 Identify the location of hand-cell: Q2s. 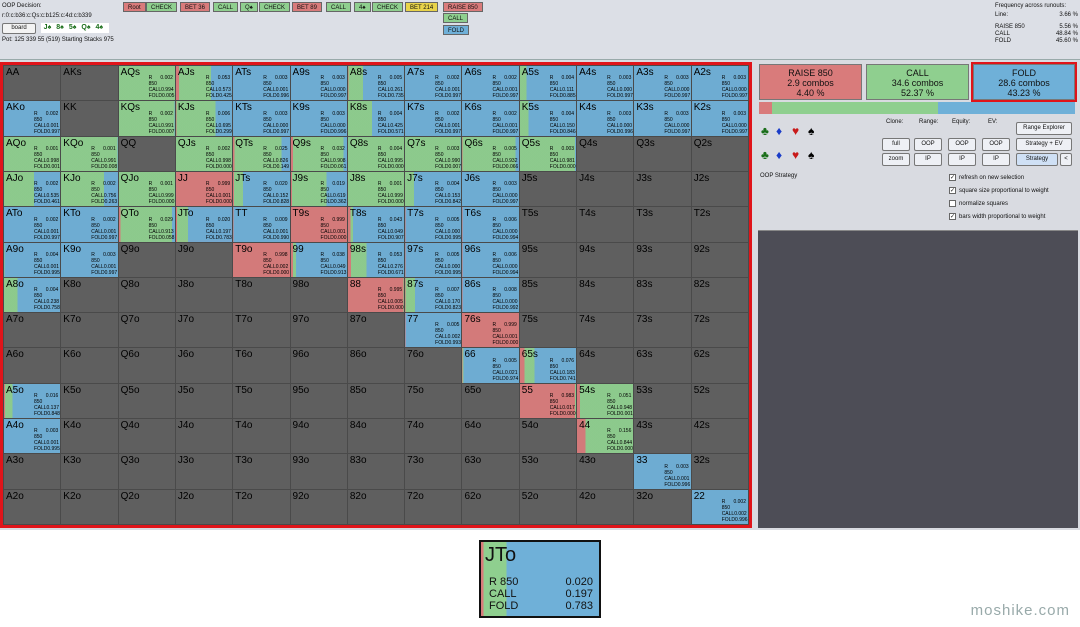
(719, 153).